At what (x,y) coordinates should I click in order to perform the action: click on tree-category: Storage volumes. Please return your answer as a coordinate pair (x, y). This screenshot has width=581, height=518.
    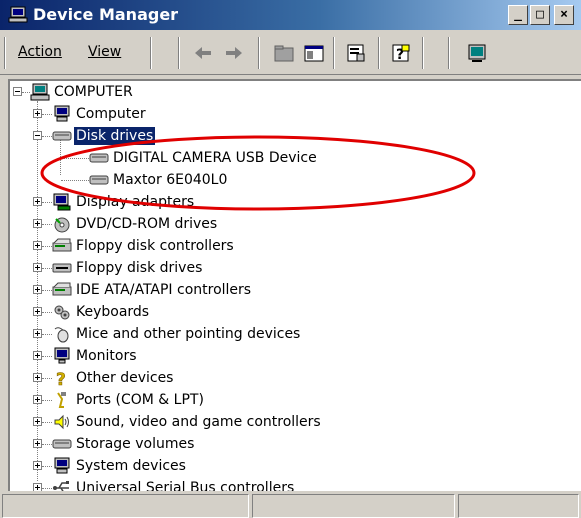
    Looking at the image, I should click on (295, 445).